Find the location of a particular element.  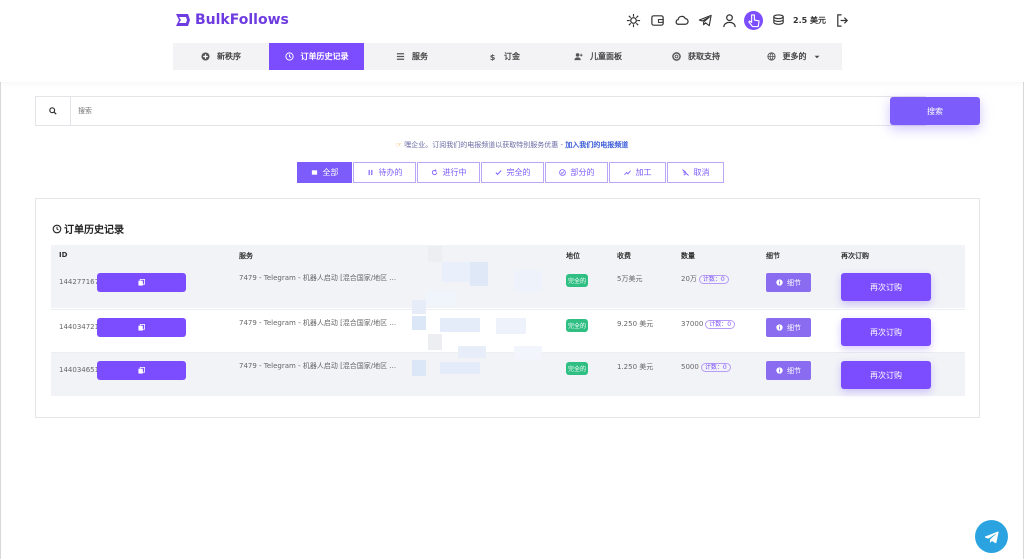

dollar-icon: $ is located at coordinates (493, 56).